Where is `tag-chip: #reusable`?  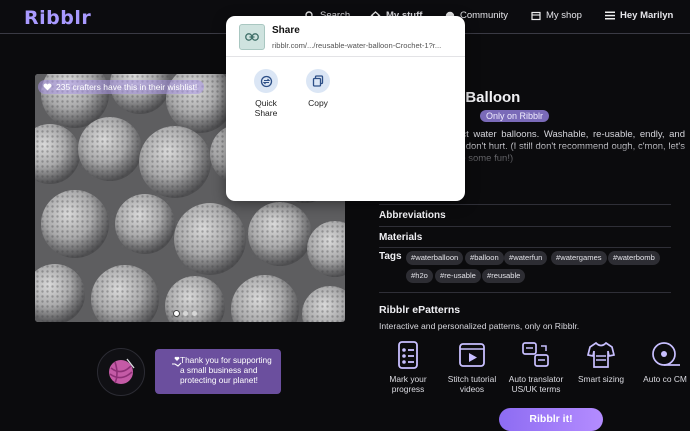
tag-chip: #reusable is located at coordinates (504, 276).